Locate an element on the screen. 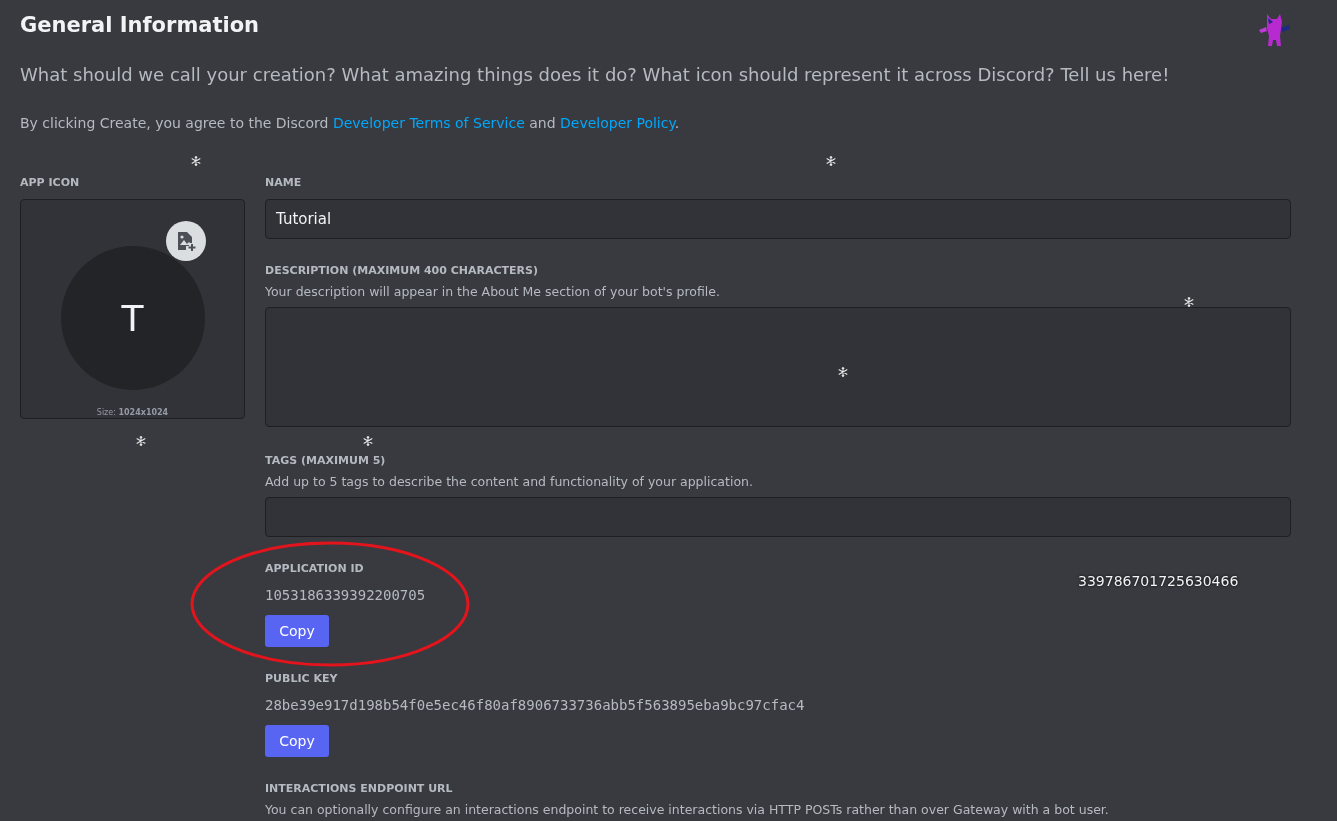 This screenshot has height=821, width=1337. add-image-icon is located at coordinates (186, 241).